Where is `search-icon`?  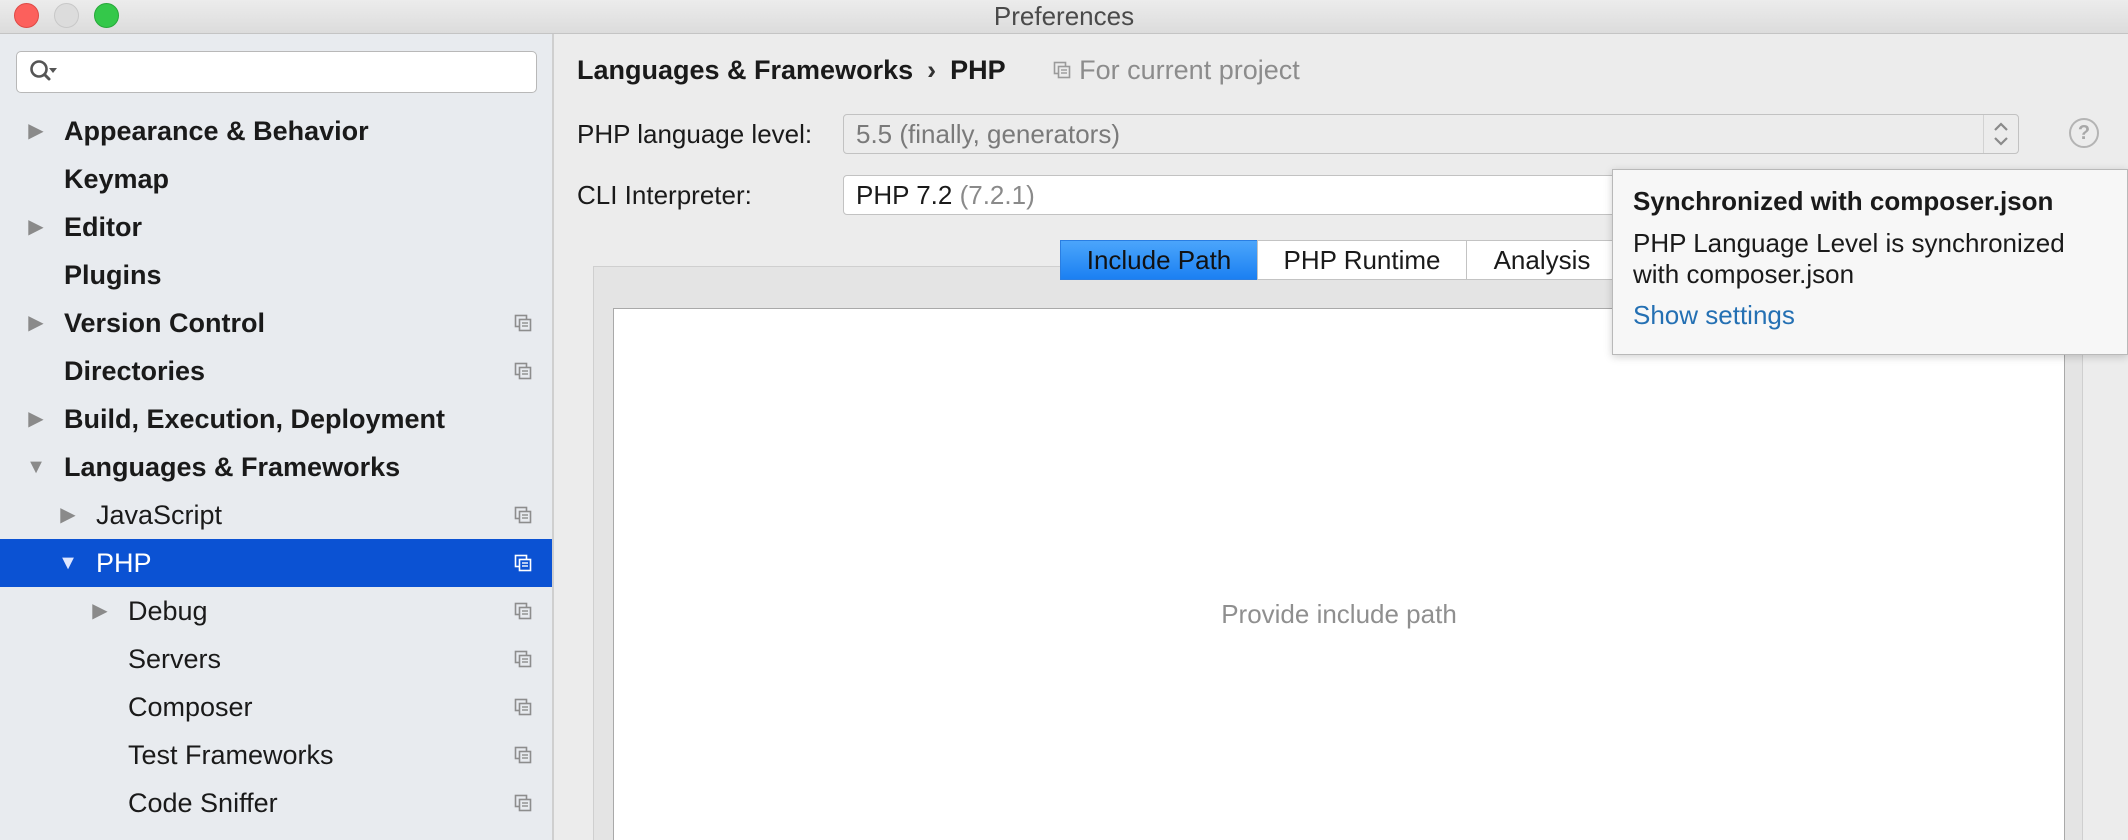 search-icon is located at coordinates (43, 72).